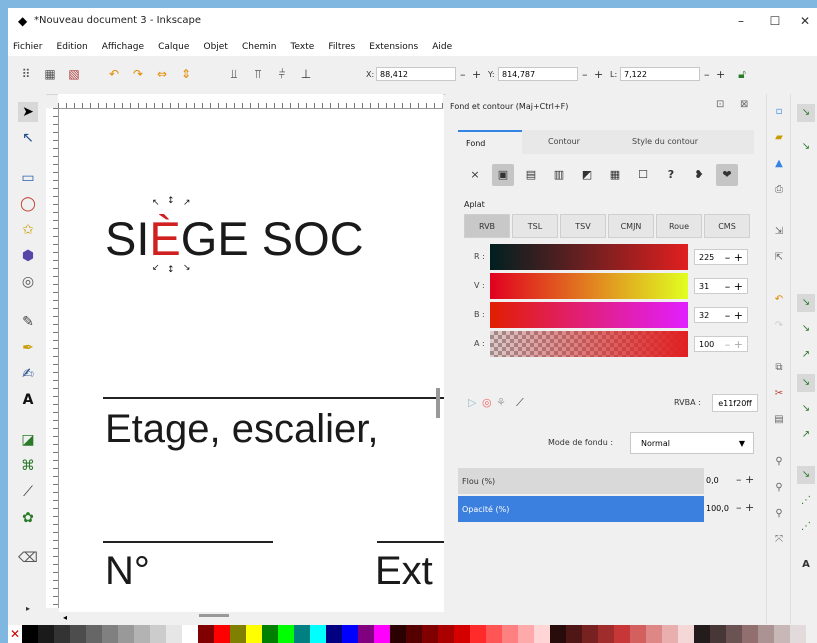 This screenshot has height=643, width=817. Describe the element at coordinates (28, 204) in the screenshot. I see `ellipse-tool-icon: ◯` at that location.